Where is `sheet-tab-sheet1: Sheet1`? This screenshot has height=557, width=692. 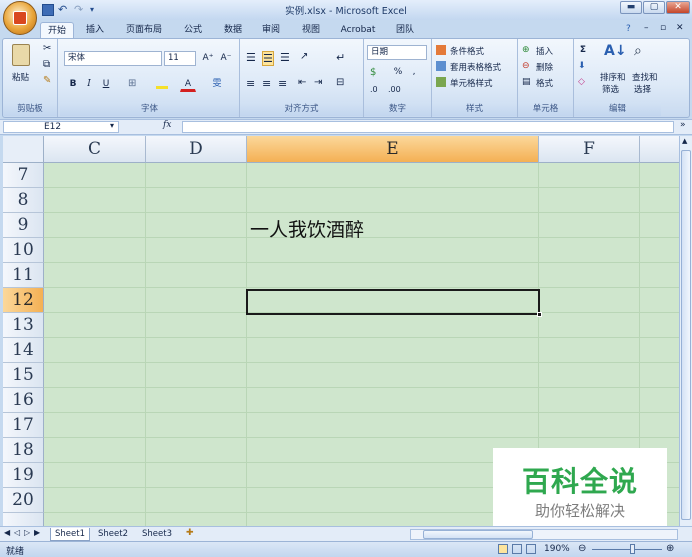
sheet-tab-sheet1: Sheet1 is located at coordinates (70, 534).